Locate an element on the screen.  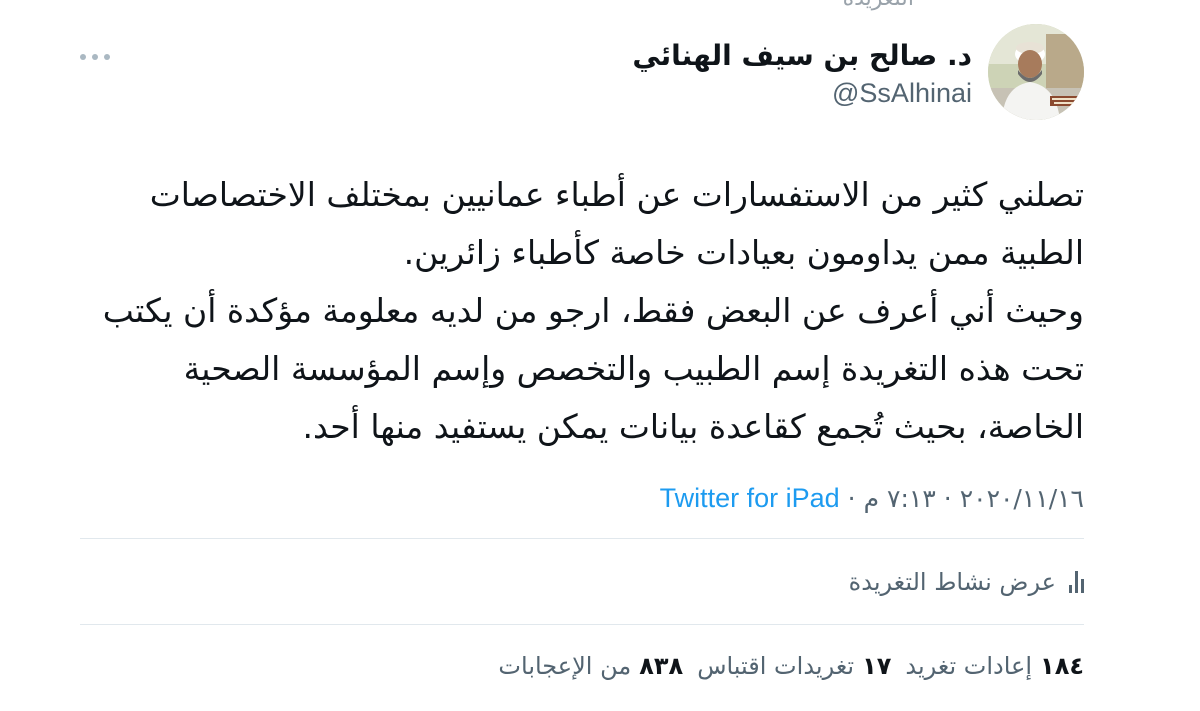
tweet-meta: ٢٠٢٠/١١/١٦ · ٧:١٣ م · Twitter for iPad is located at coordinates (872, 498).